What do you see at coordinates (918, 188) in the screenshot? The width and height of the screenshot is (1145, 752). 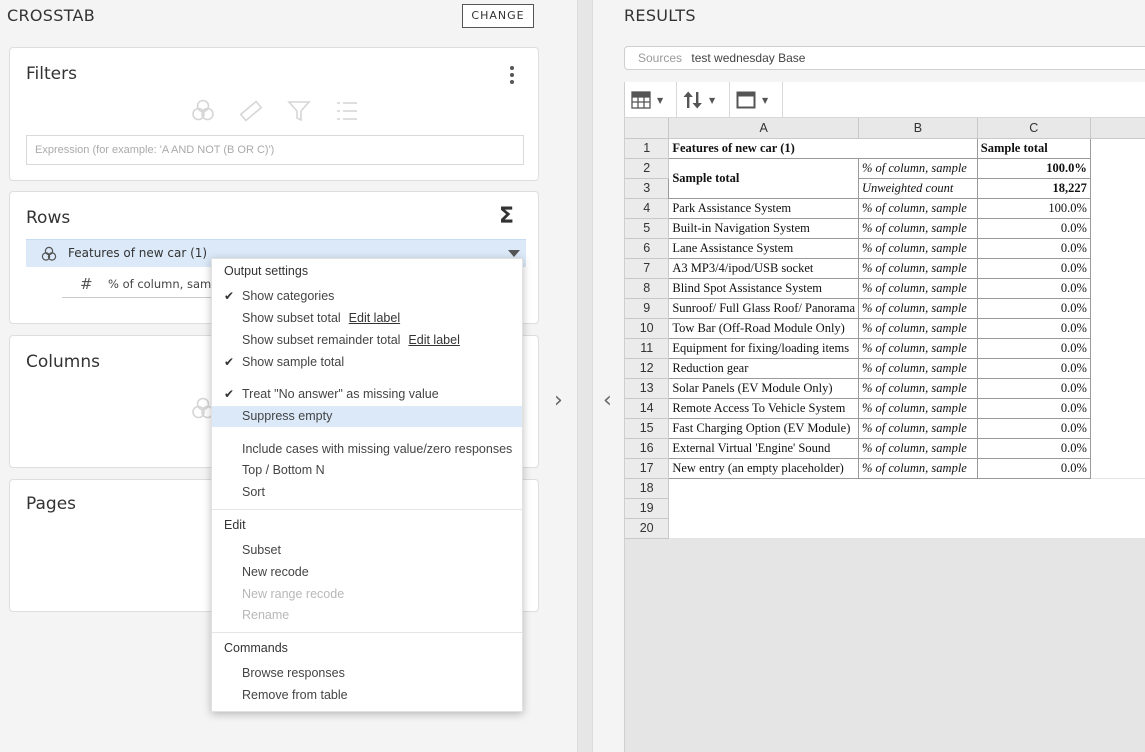 I see `cell-b: Unweighted count` at bounding box center [918, 188].